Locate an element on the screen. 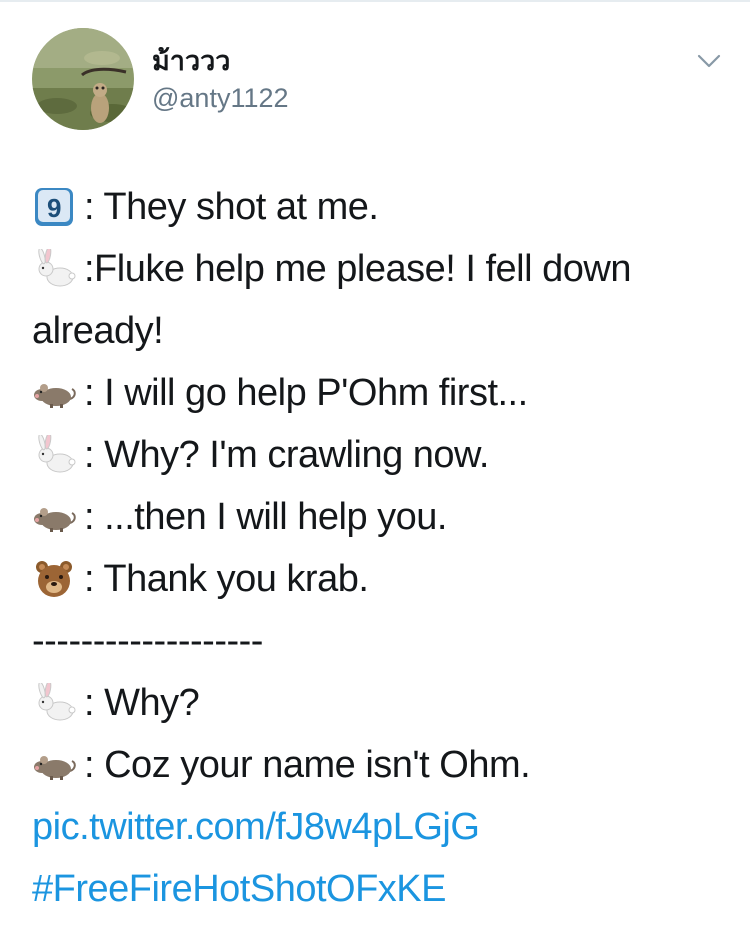 This screenshot has height=948, width=750. tweet-line: 9 : They shot at me. is located at coordinates (377, 207).